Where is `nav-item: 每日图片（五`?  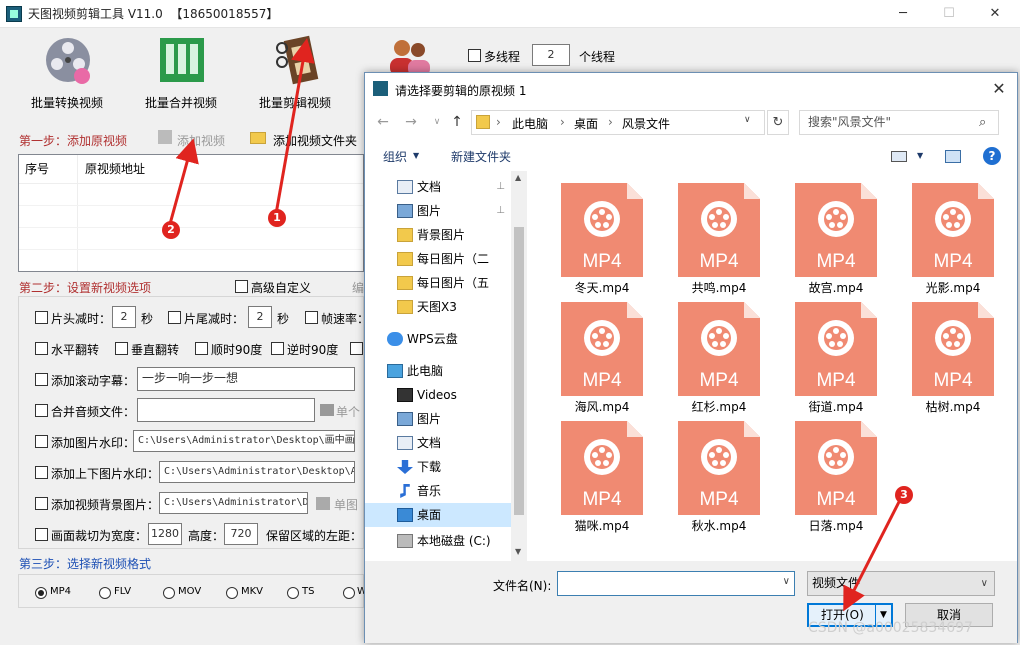 nav-item: 每日图片（五 is located at coordinates (438, 283).